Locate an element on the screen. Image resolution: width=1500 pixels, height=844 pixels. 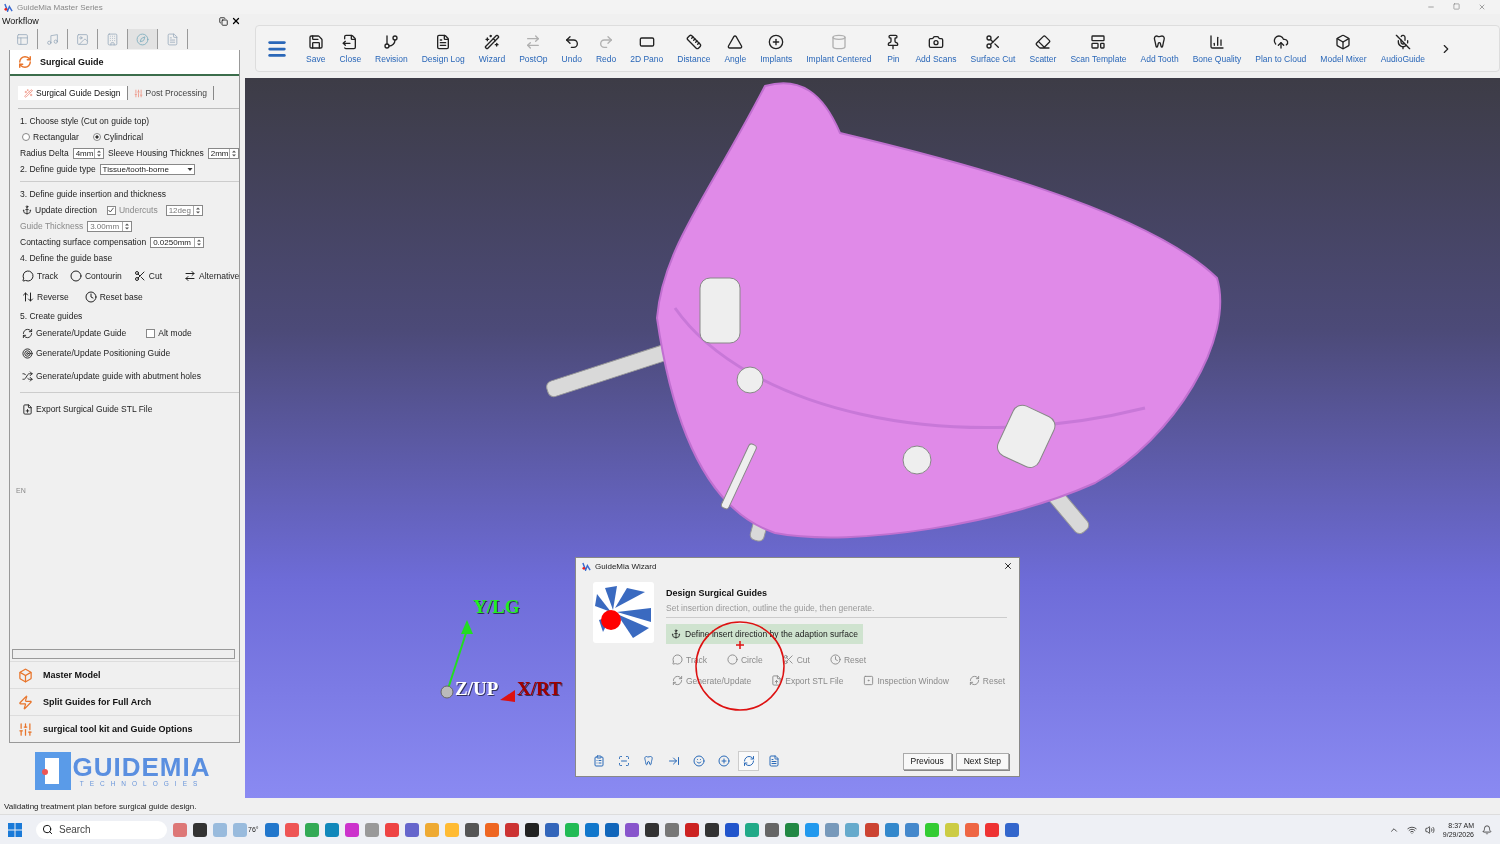
spin-field: 2mm is located at coordinates (223, 153).